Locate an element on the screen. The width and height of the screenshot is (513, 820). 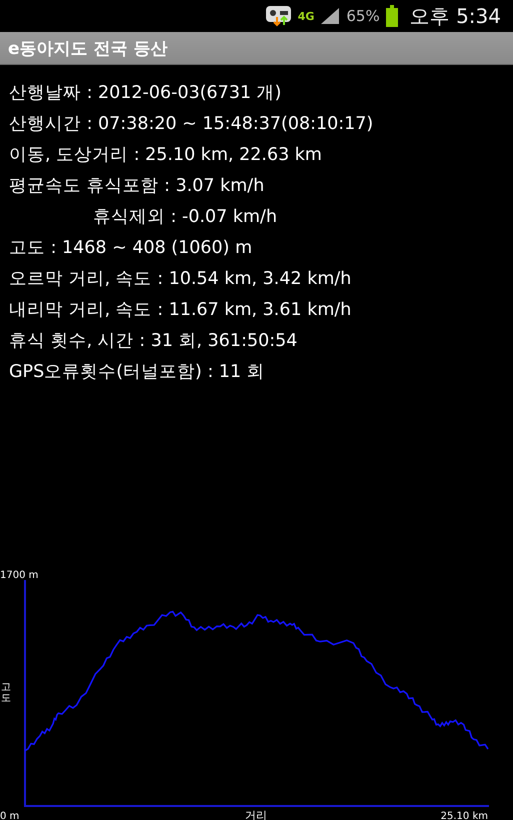
y-axis-label: 고도 is located at coordinates (6, 693).